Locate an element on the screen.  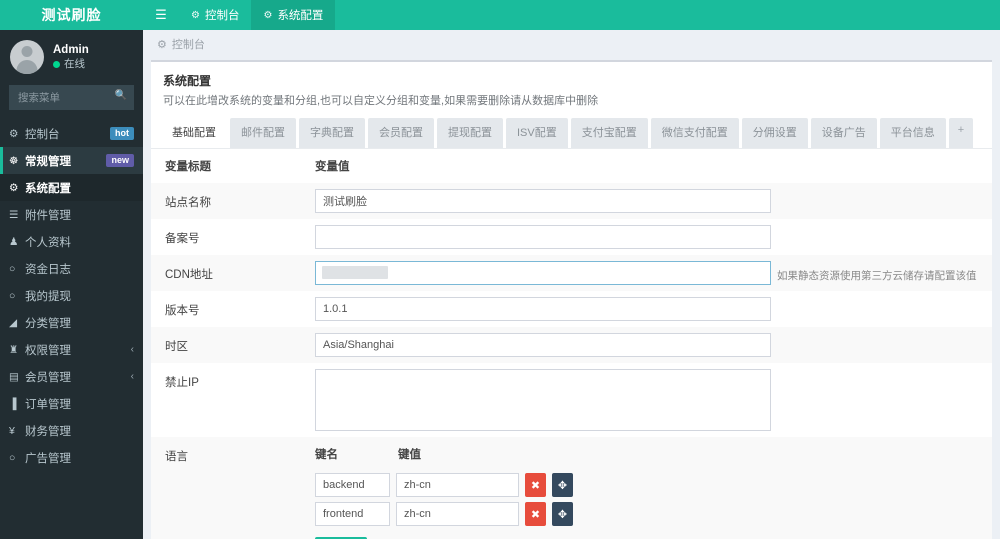
bar-chart-icon: ▐ is located at coordinates (13, 403).